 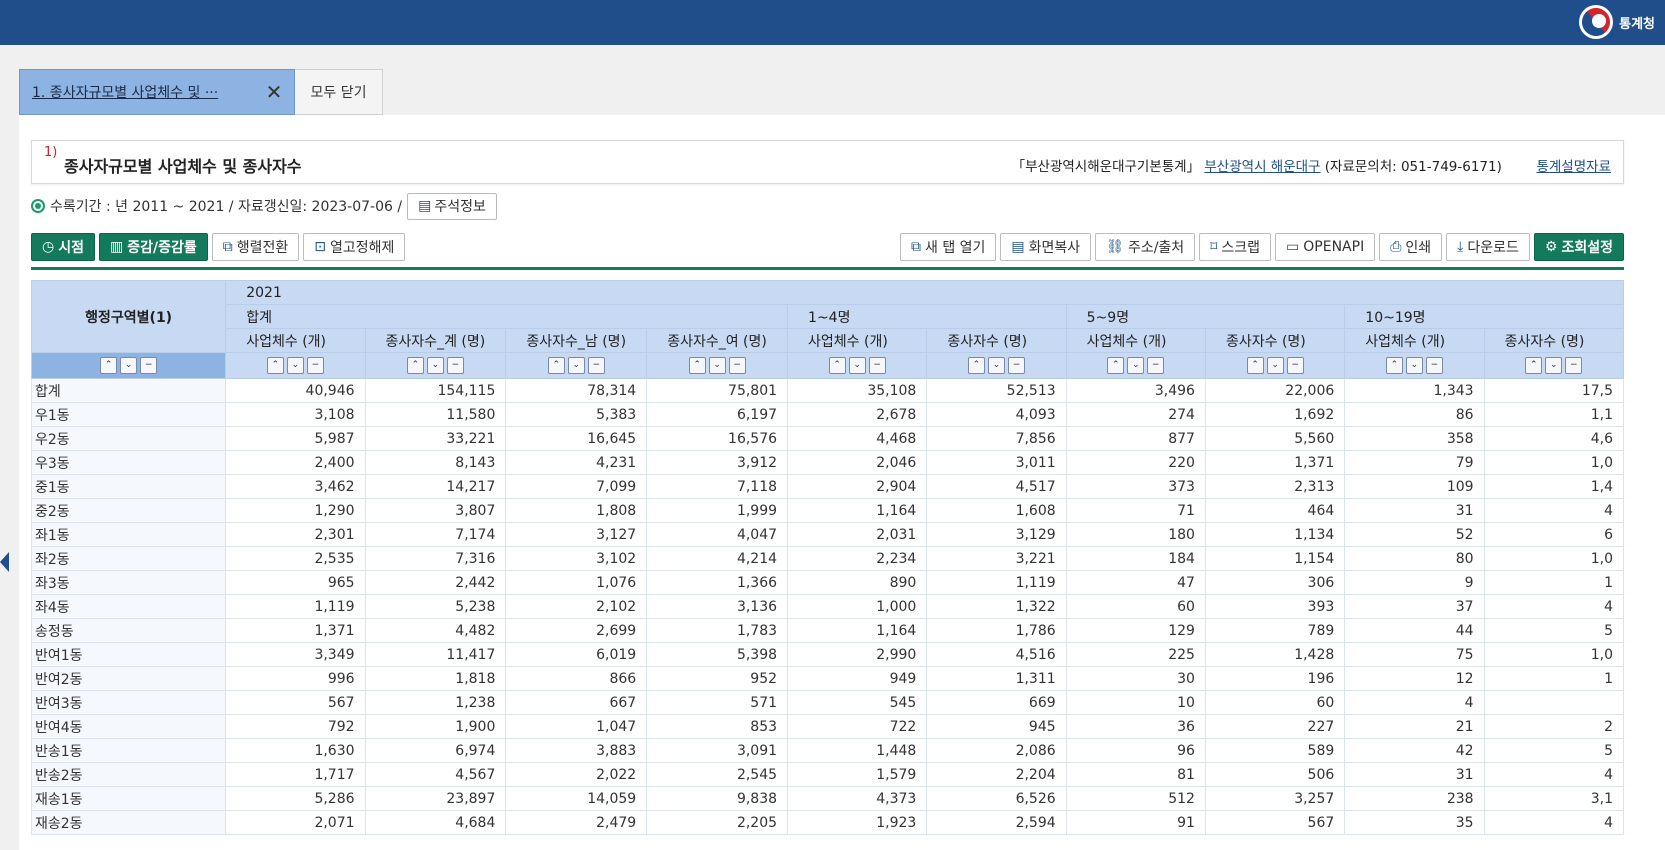 What do you see at coordinates (435, 414) in the screenshot?
I see `table-cell: 11,580` at bounding box center [435, 414].